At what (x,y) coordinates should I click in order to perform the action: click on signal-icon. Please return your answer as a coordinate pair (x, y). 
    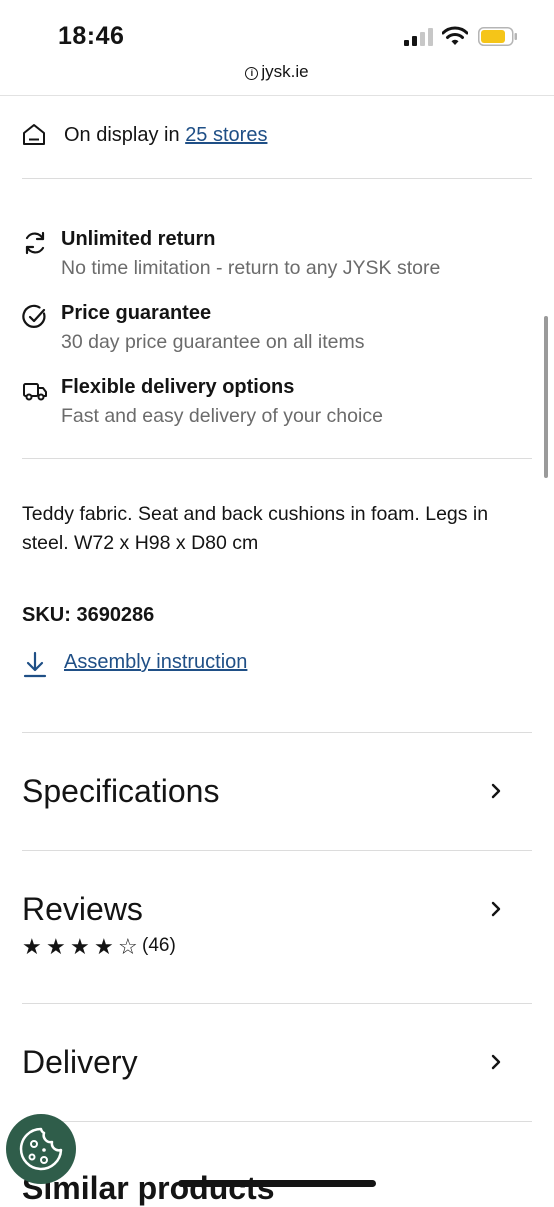
    Looking at the image, I should click on (418, 37).